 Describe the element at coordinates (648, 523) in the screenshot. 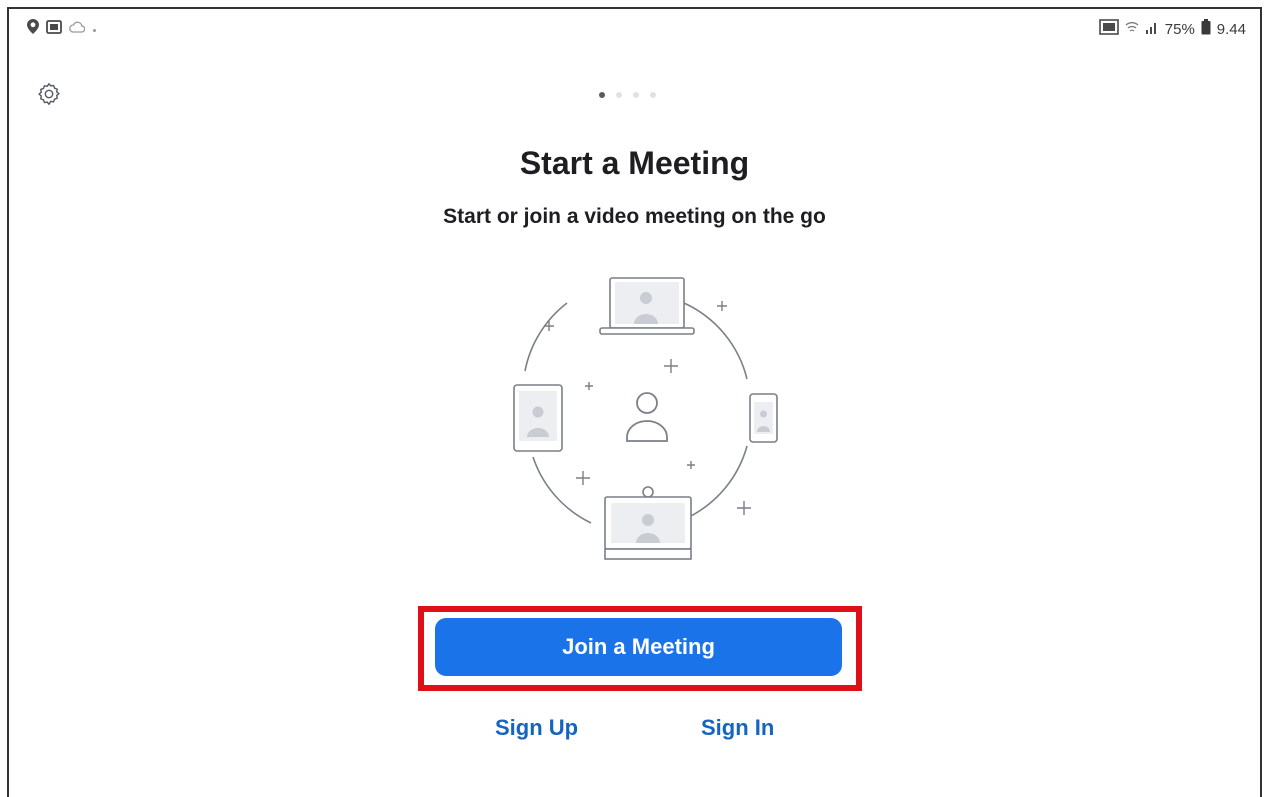

I see `conference-room-icon` at that location.